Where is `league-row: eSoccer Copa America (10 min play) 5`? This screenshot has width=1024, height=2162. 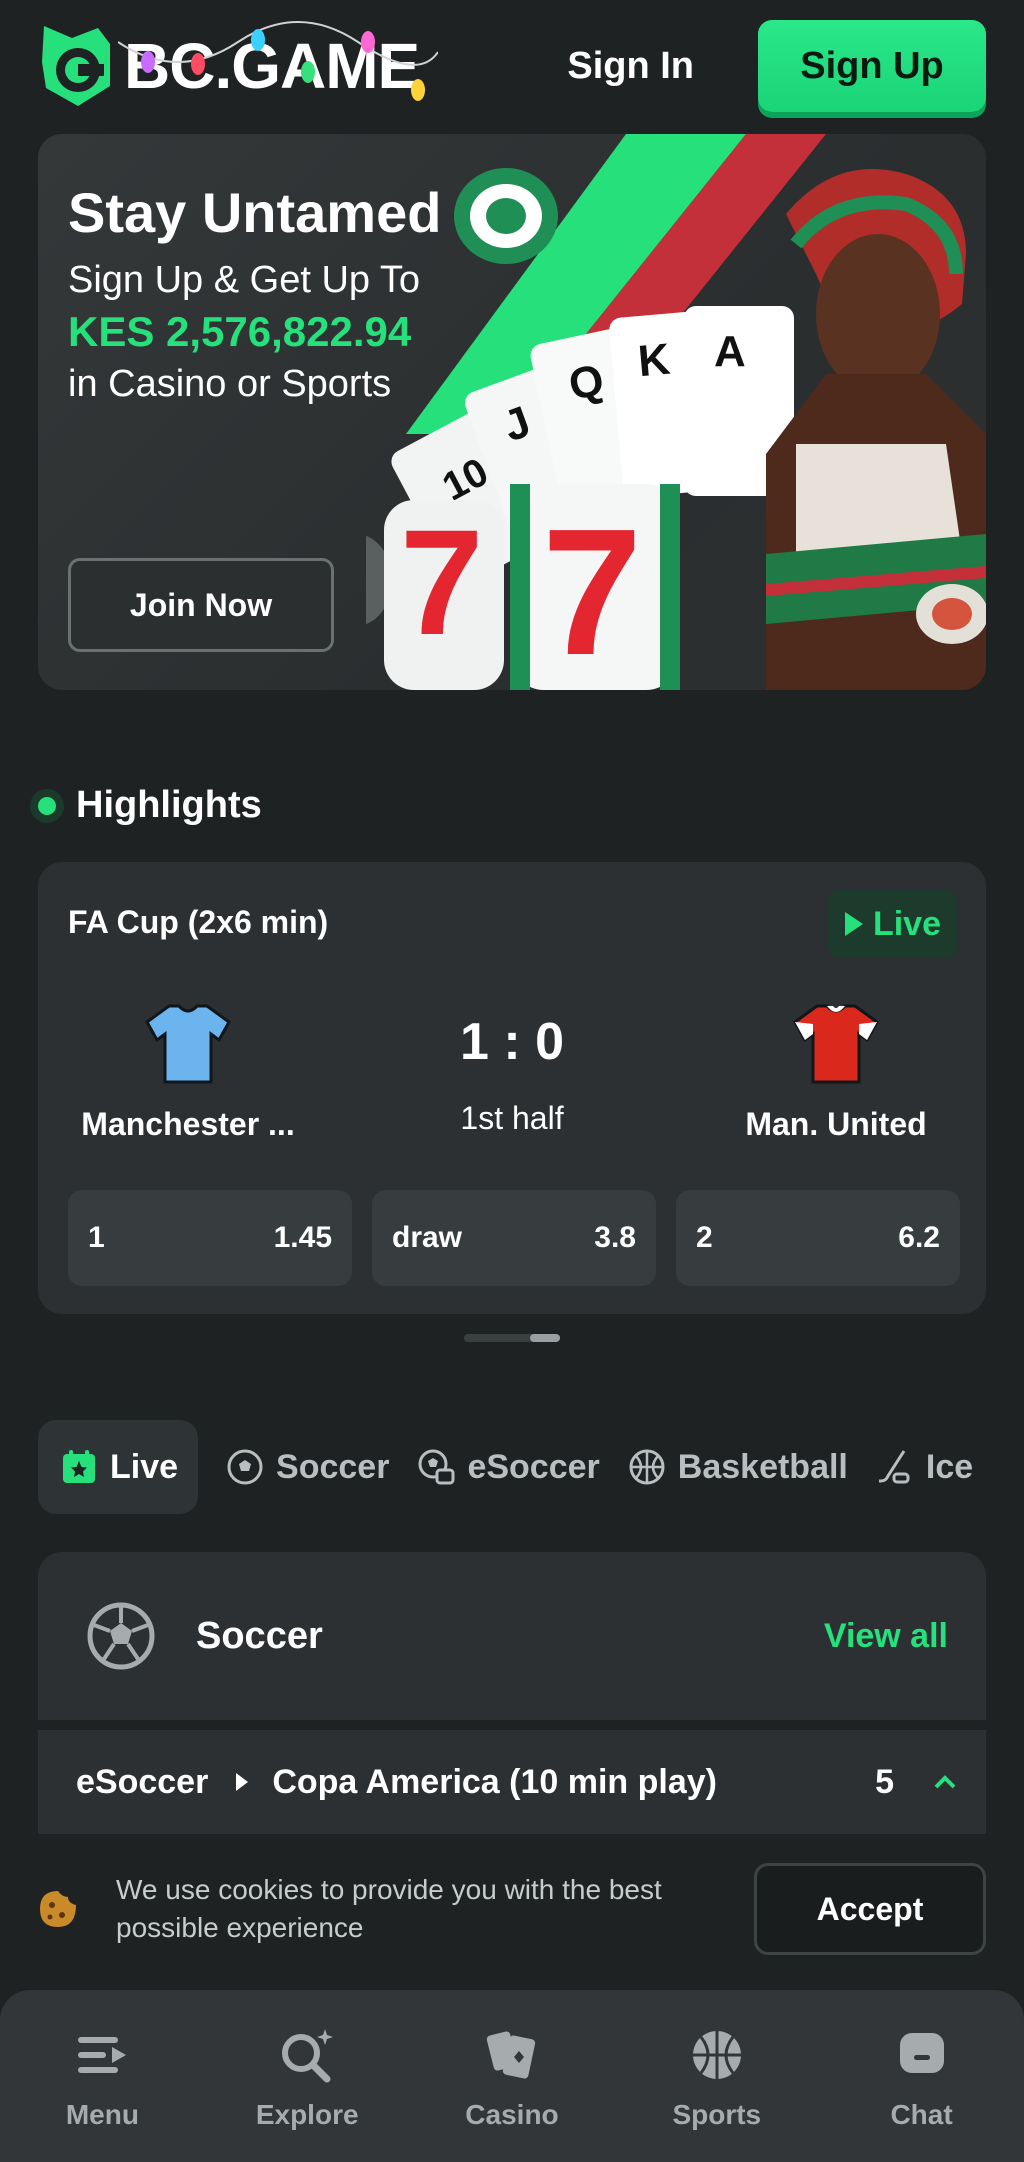
league-row: eSoccer Copa America (10 min play) 5 is located at coordinates (512, 1782).